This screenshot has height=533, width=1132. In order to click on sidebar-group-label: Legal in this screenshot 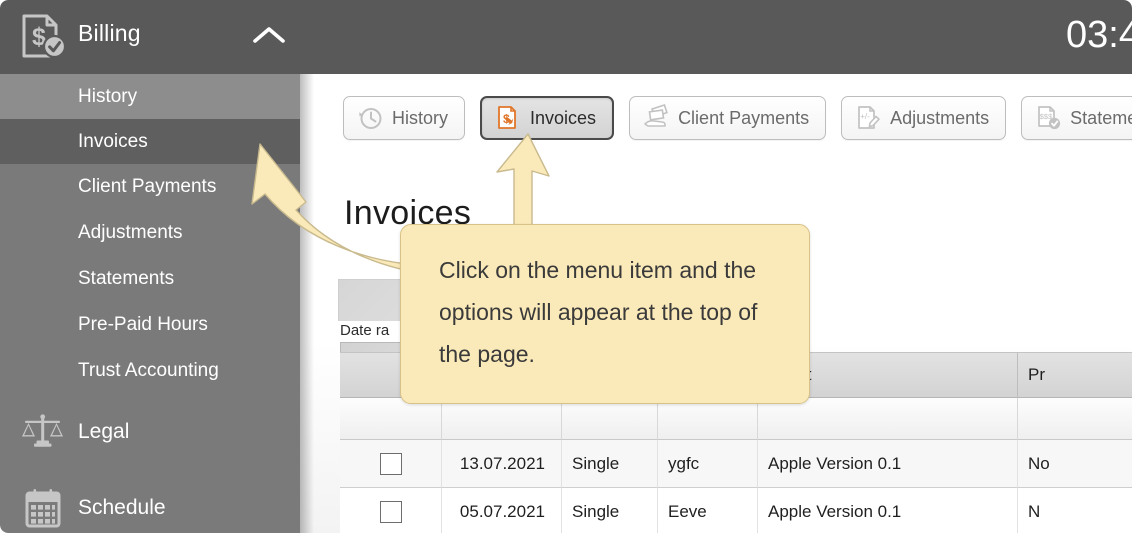, I will do `click(104, 431)`.